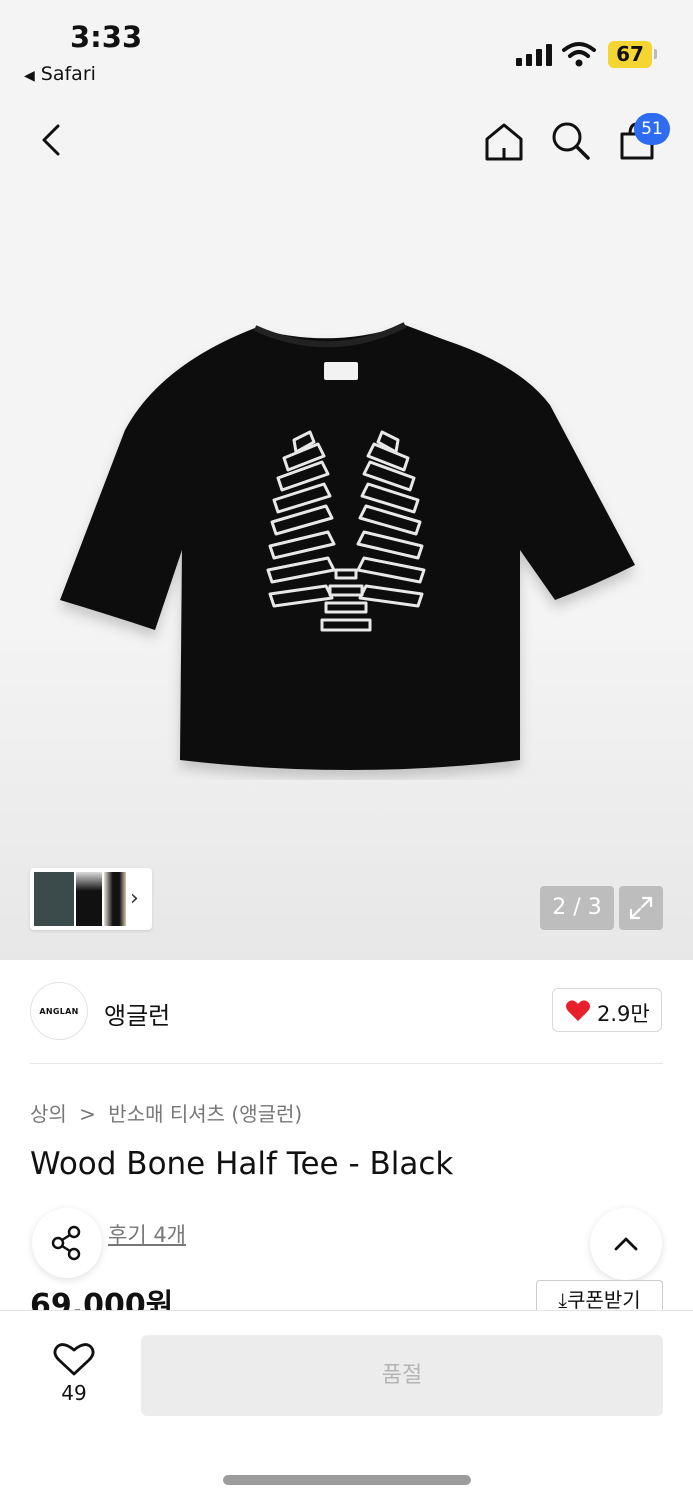  Describe the element at coordinates (74, 1359) in the screenshot. I see `wishlist-heart-icon` at that location.